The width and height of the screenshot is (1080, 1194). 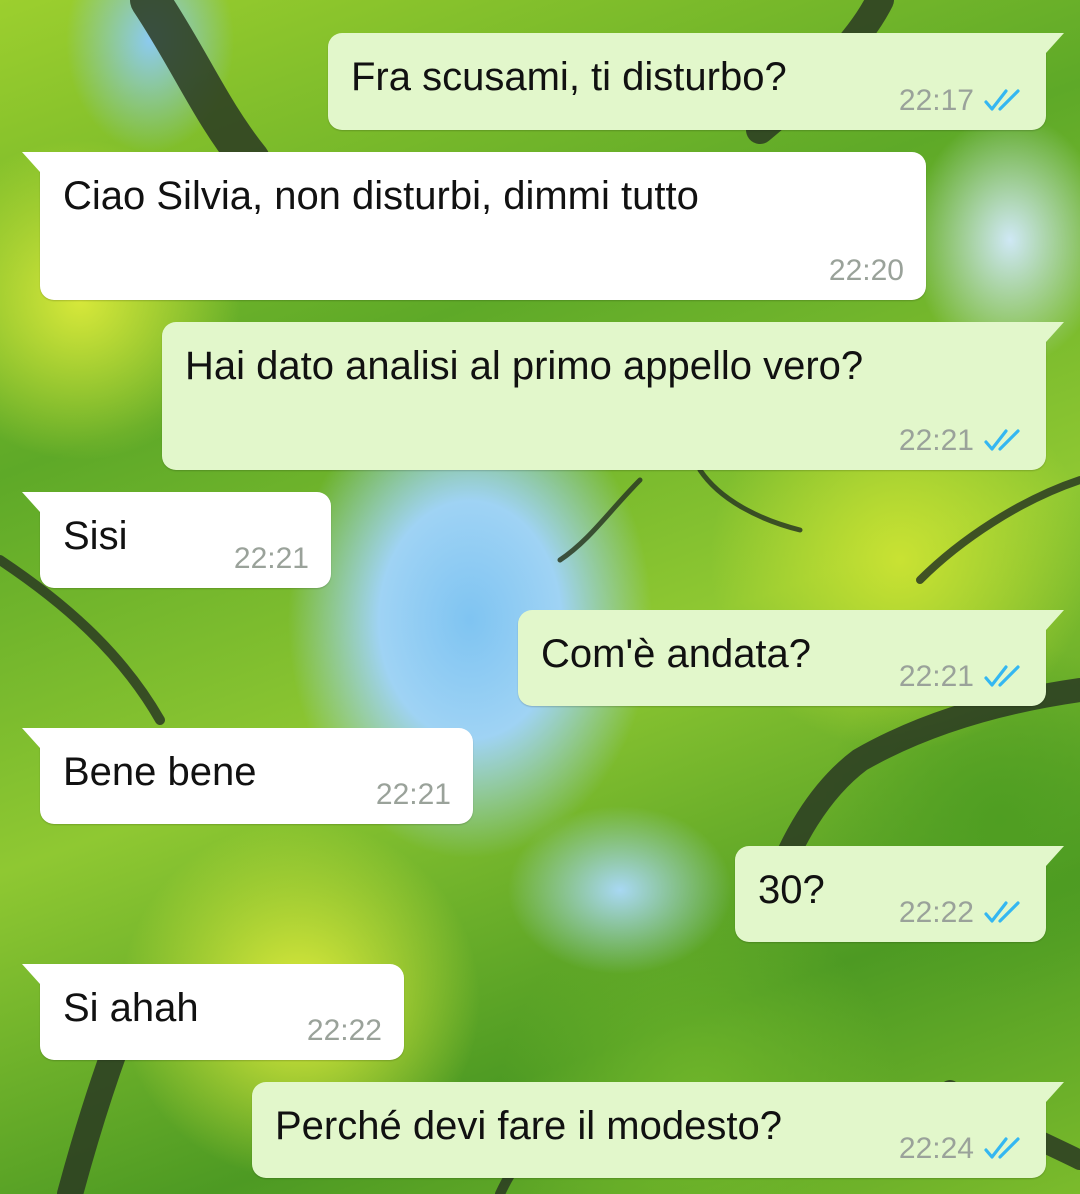 I want to click on message-text: Si ahah, so click(x=131, y=1008).